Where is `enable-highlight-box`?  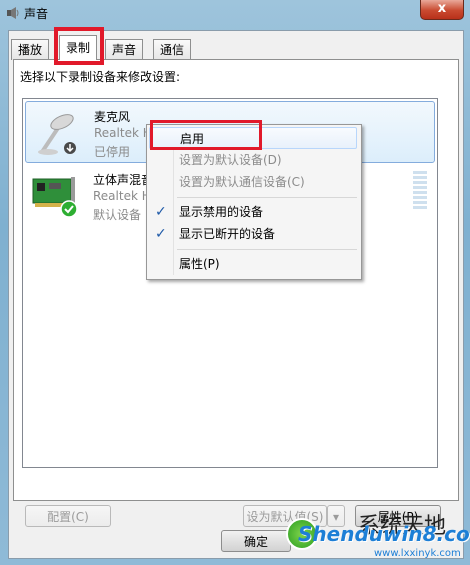
enable-highlight-box is located at coordinates (206, 135).